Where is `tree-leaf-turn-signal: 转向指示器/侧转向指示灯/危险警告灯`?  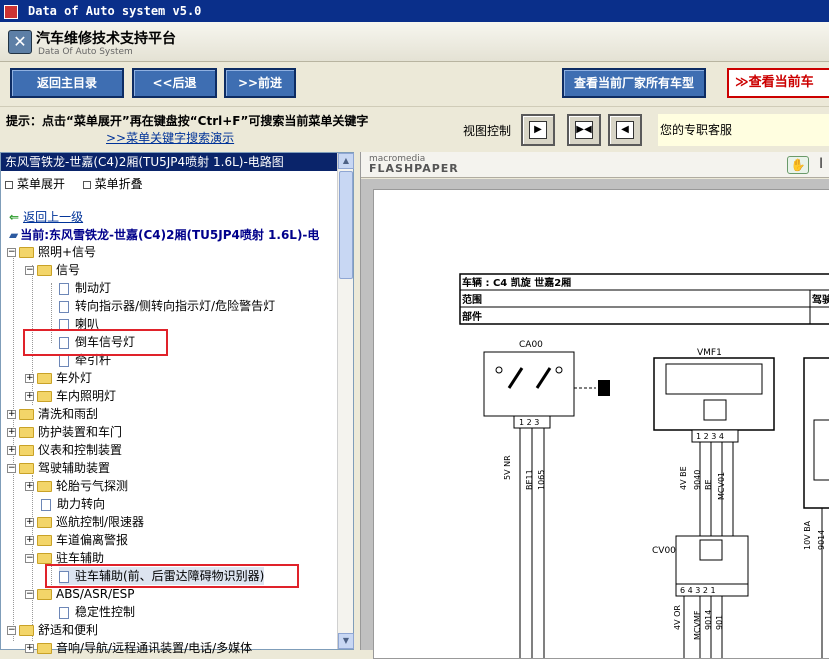
tree-leaf-turn-signal: 转向指示器/侧转向指示灯/危险警告灯 is located at coordinates (167, 306).